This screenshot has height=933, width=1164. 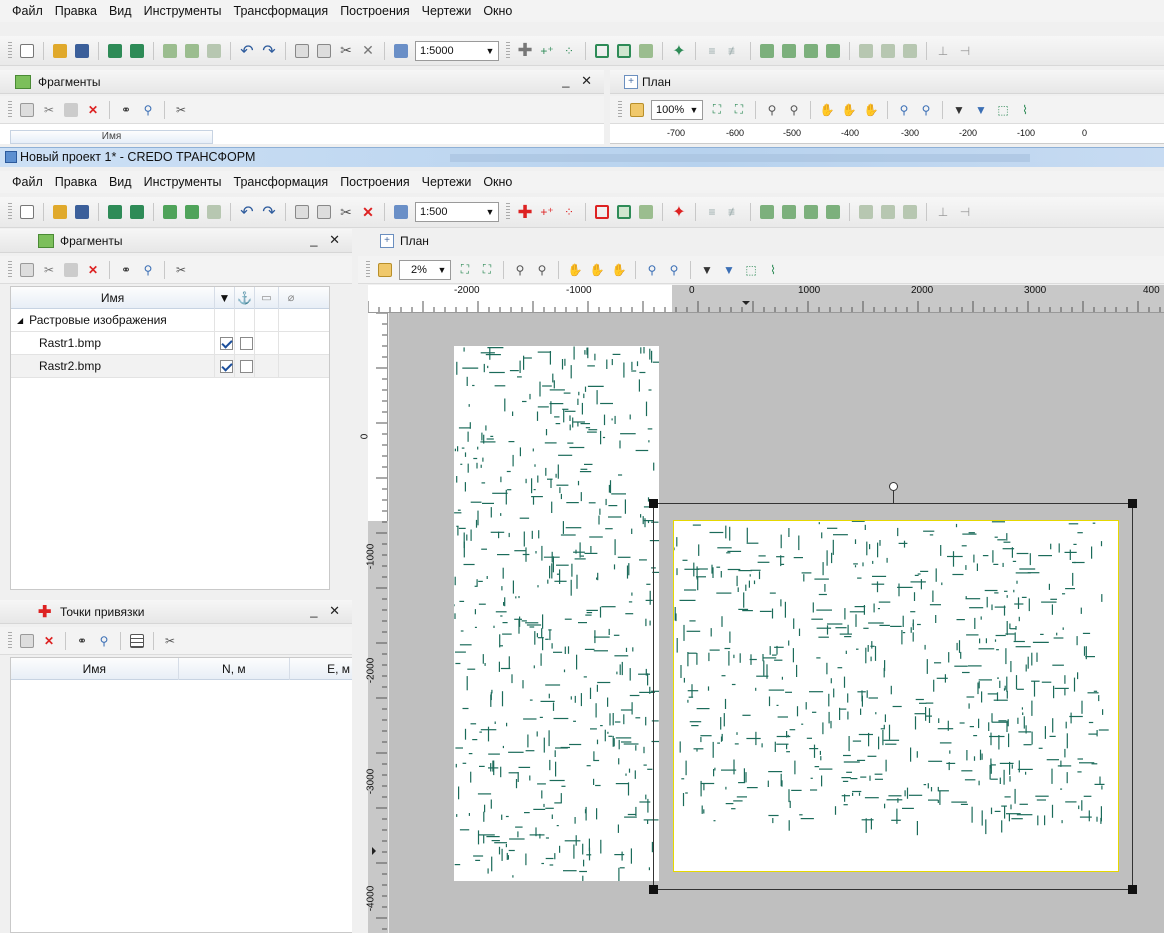 I want to click on zoom-in-icon: ⚲, so click(x=542, y=270).